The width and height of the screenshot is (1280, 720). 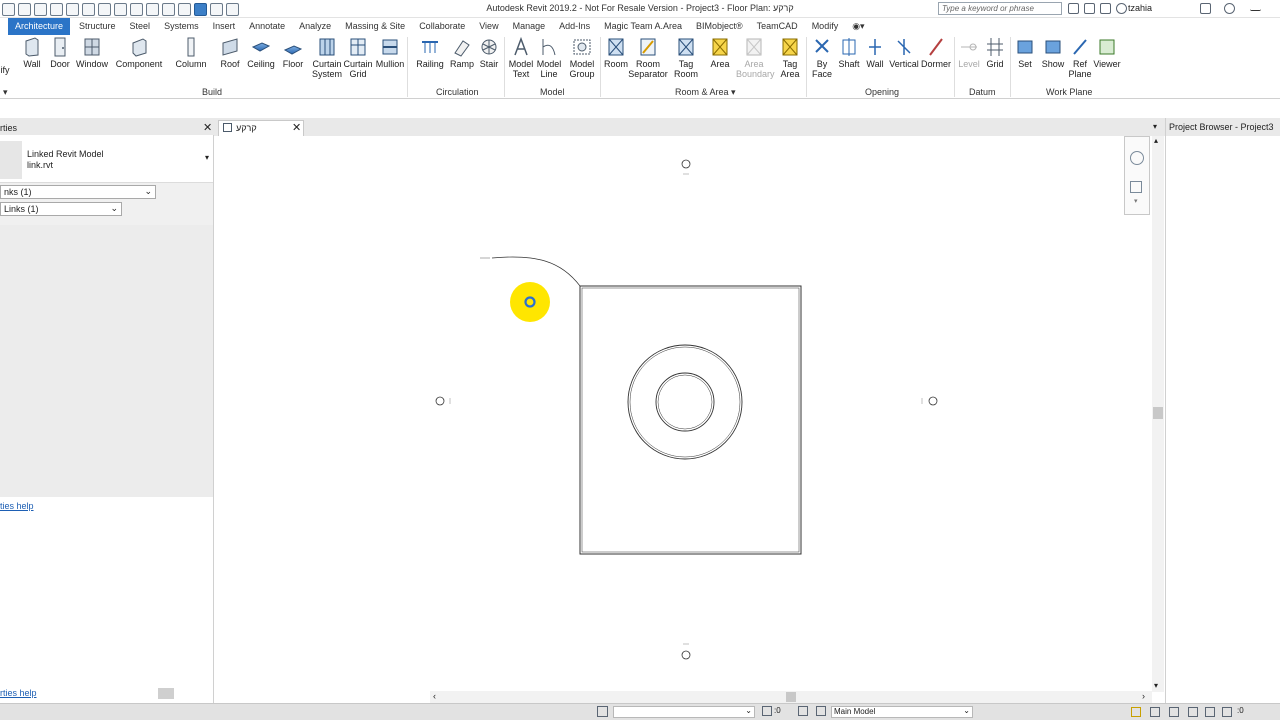 I want to click on scroll-down-icon: ▾, so click(x=1156, y=685).